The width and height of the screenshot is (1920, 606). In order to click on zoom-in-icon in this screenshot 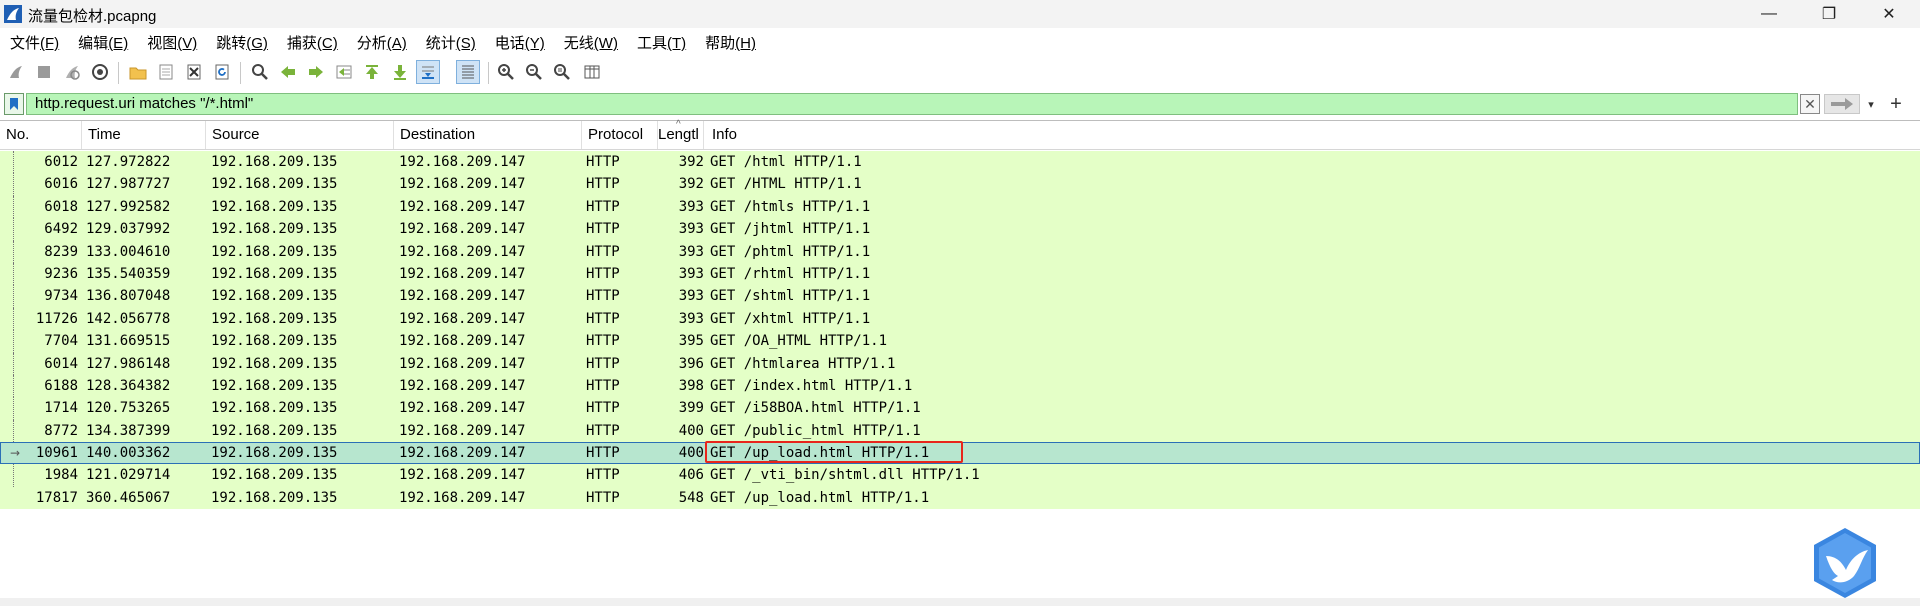, I will do `click(506, 72)`.